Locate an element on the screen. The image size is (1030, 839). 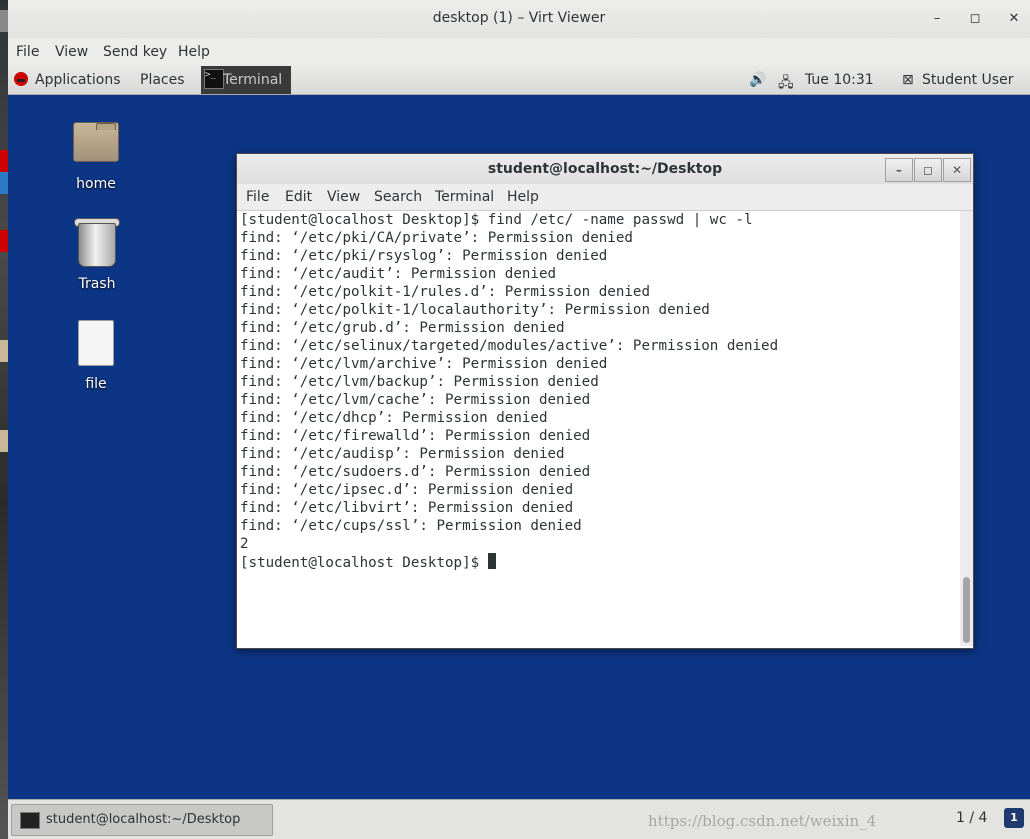
viewer-minimize-button: – is located at coordinates (937, 19).